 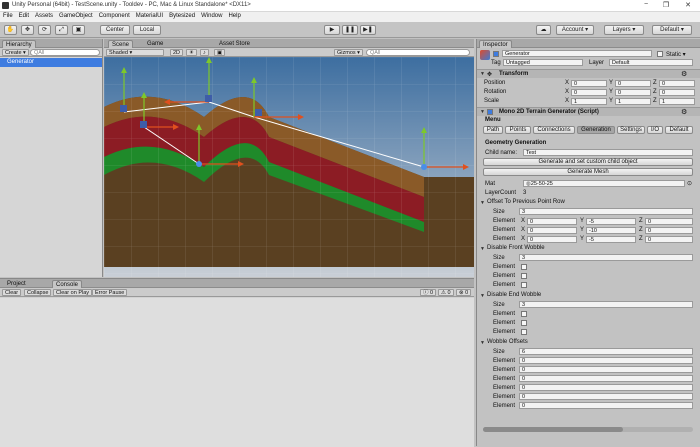 What do you see at coordinates (606, 211) in the screenshot?
I see `offset-size-field: 3` at bounding box center [606, 211].